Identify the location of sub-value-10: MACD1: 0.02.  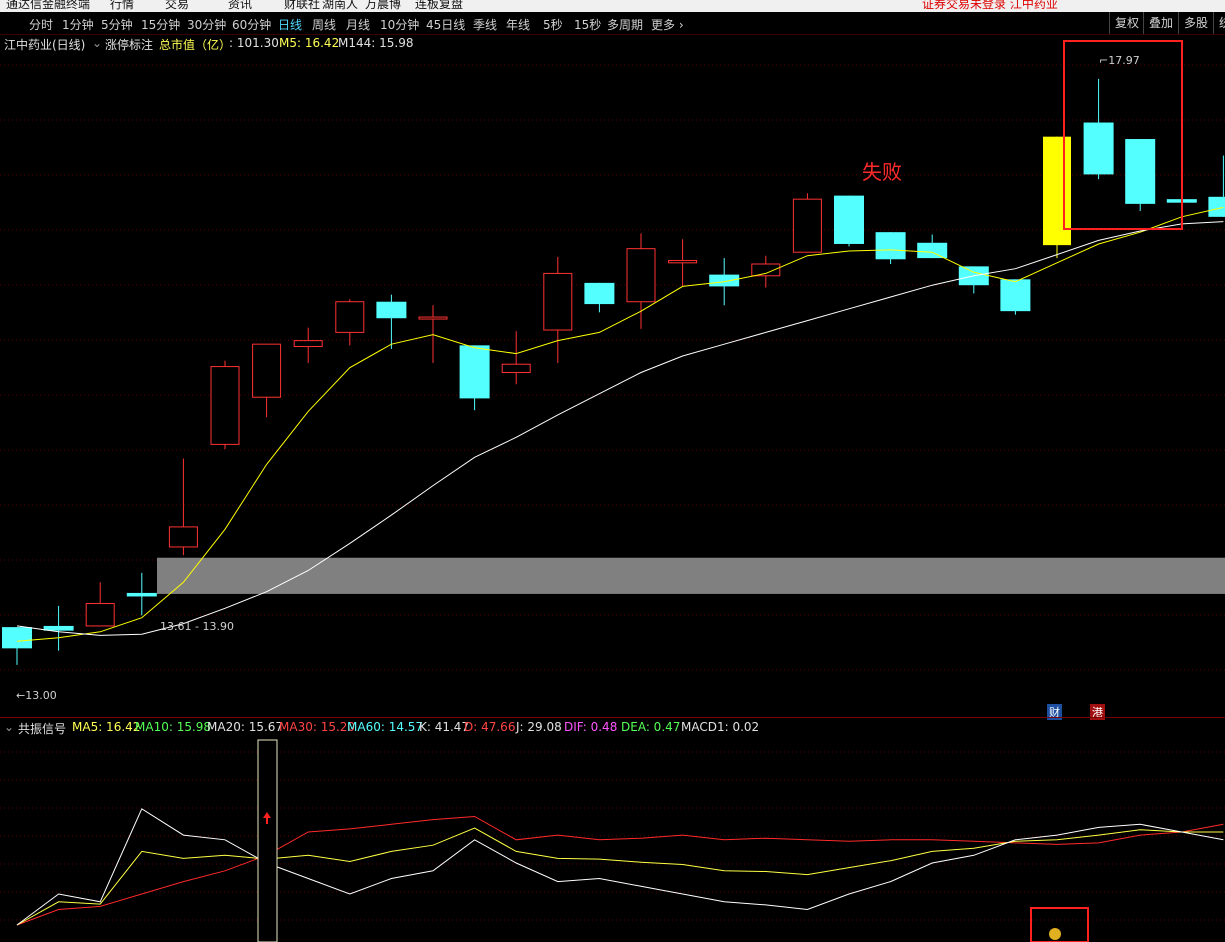
(720, 727).